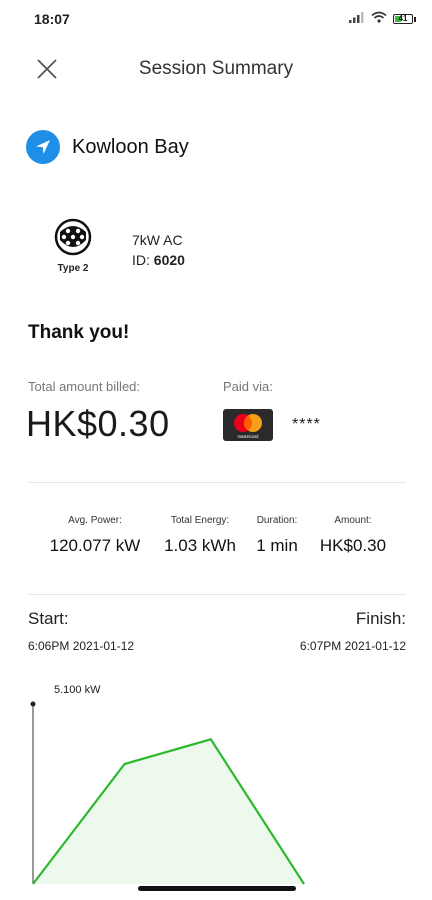 This screenshot has width=432, height=900. I want to click on page-title: Session Summary, so click(216, 68).